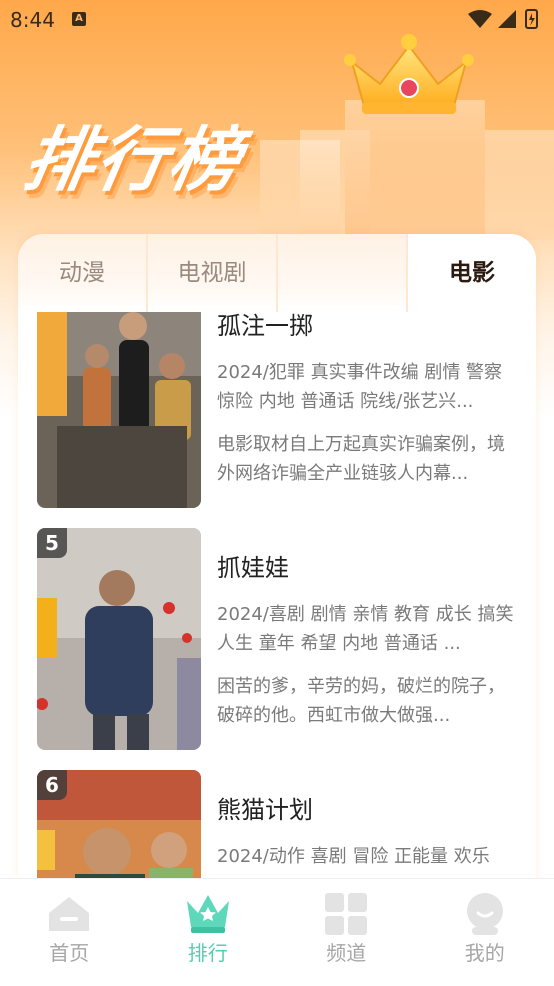 Image resolution: width=554 pixels, height=986 pixels. I want to click on nav-label: 排行, so click(208, 951).